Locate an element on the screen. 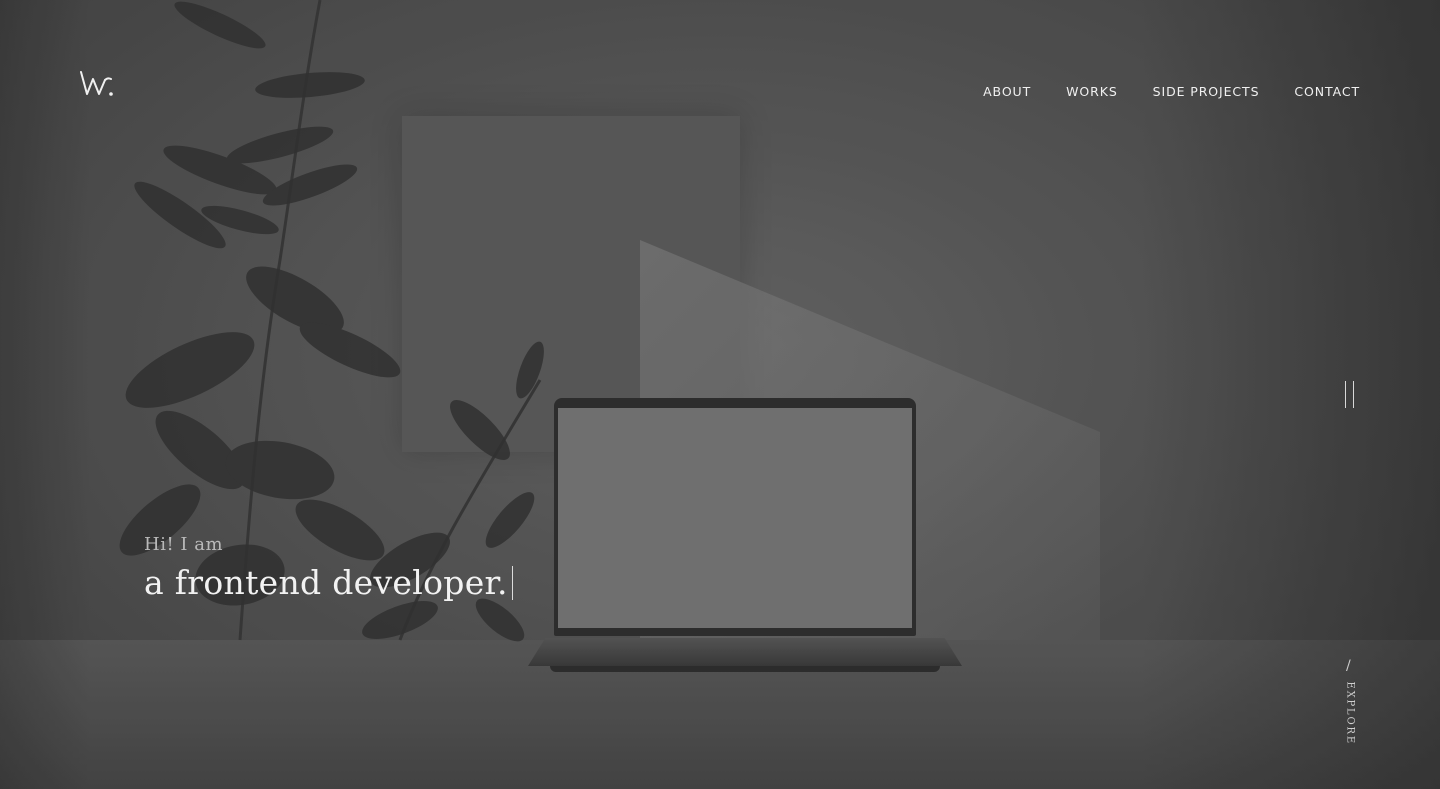 The height and width of the screenshot is (789, 1440). explore-label: EXPLORE is located at coordinates (1350, 713).